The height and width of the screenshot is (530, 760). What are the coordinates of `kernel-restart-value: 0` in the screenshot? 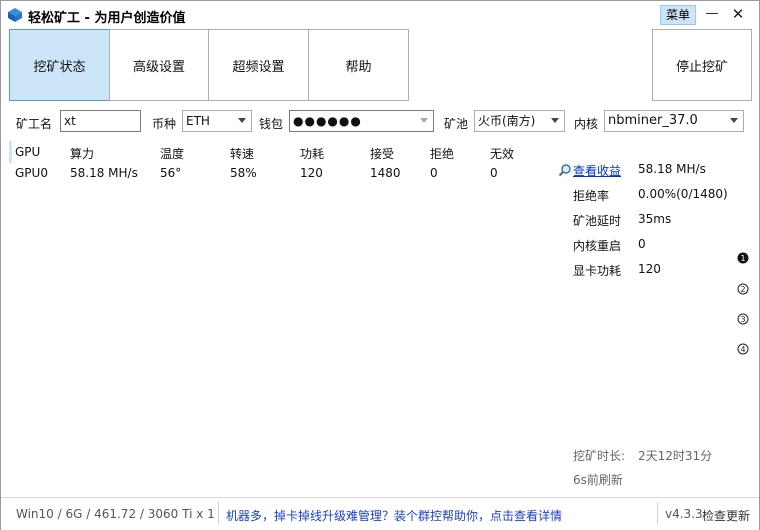 It's located at (642, 244).